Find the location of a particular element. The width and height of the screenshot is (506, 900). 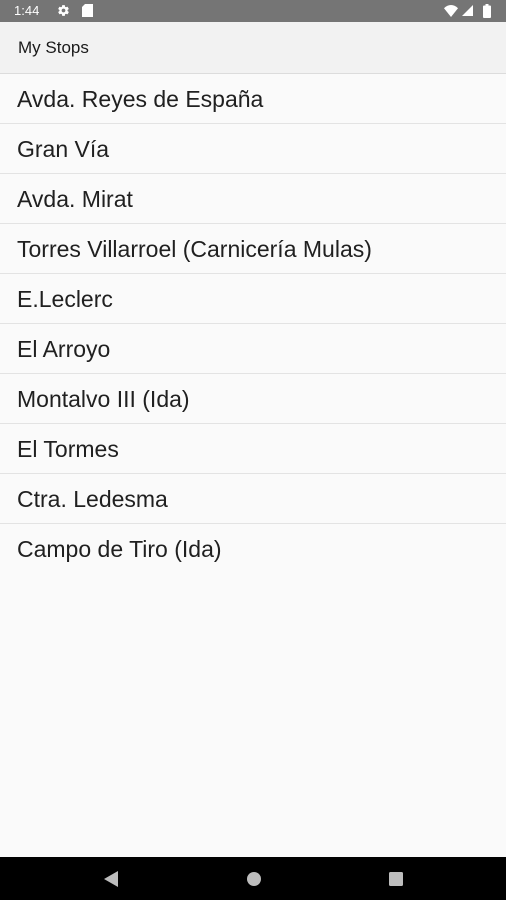

back-icon is located at coordinates (111, 879).